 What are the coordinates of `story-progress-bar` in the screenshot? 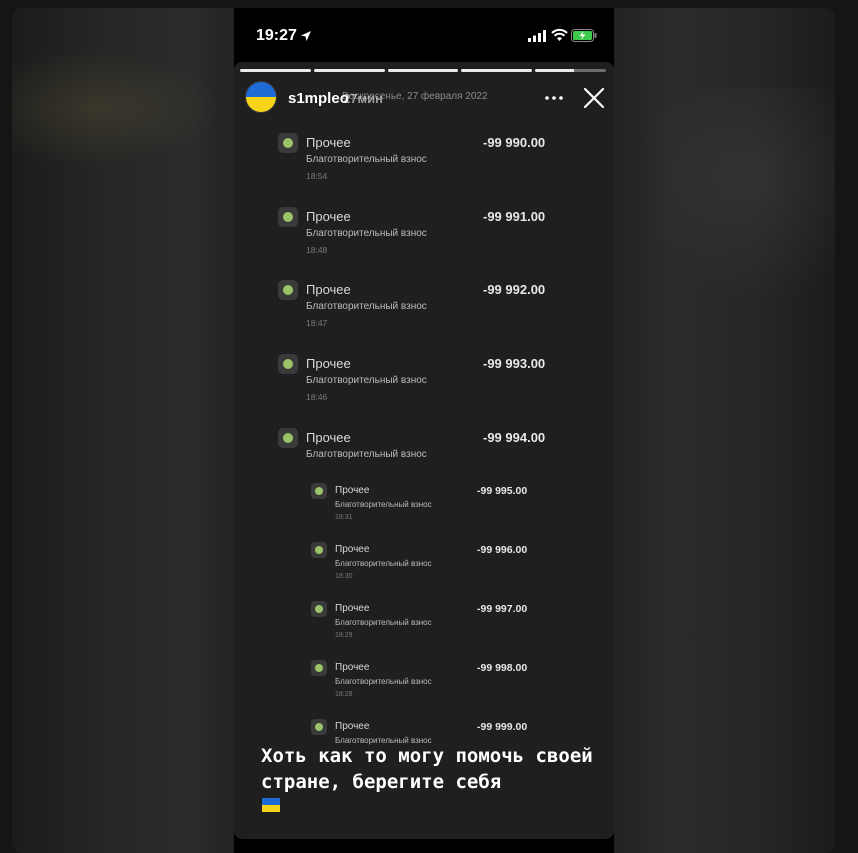 It's located at (423, 70).